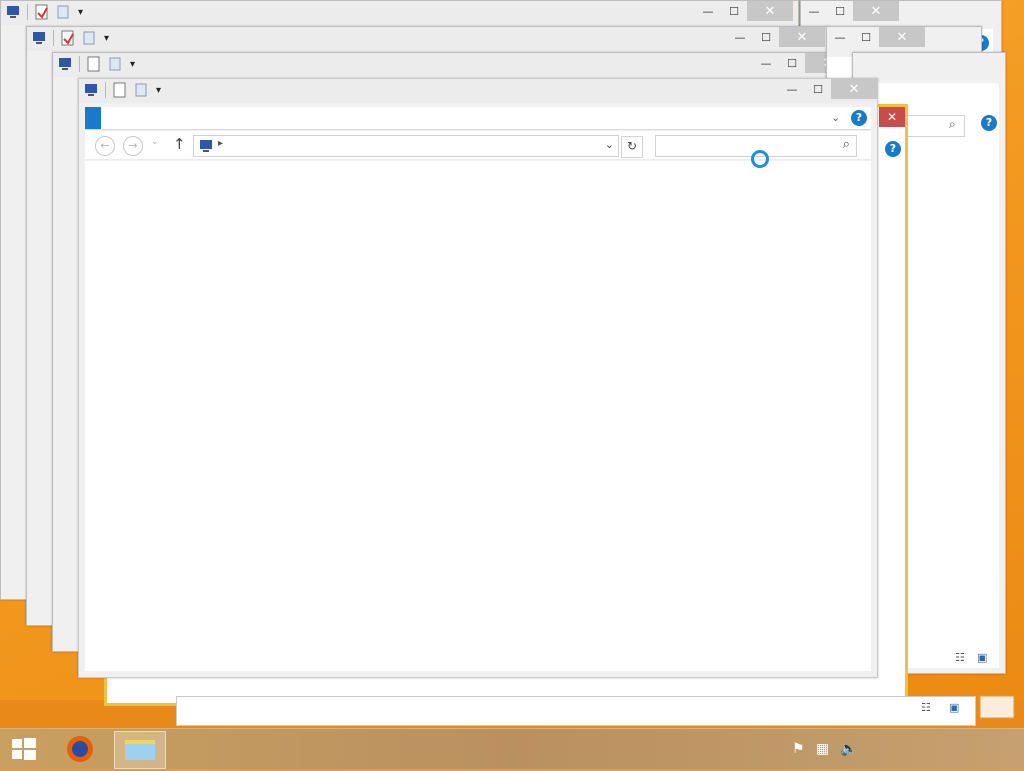 Image resolution: width=1024 pixels, height=771 pixels. Describe the element at coordinates (105, 146) in the screenshot. I see `back-icon: ←` at that location.